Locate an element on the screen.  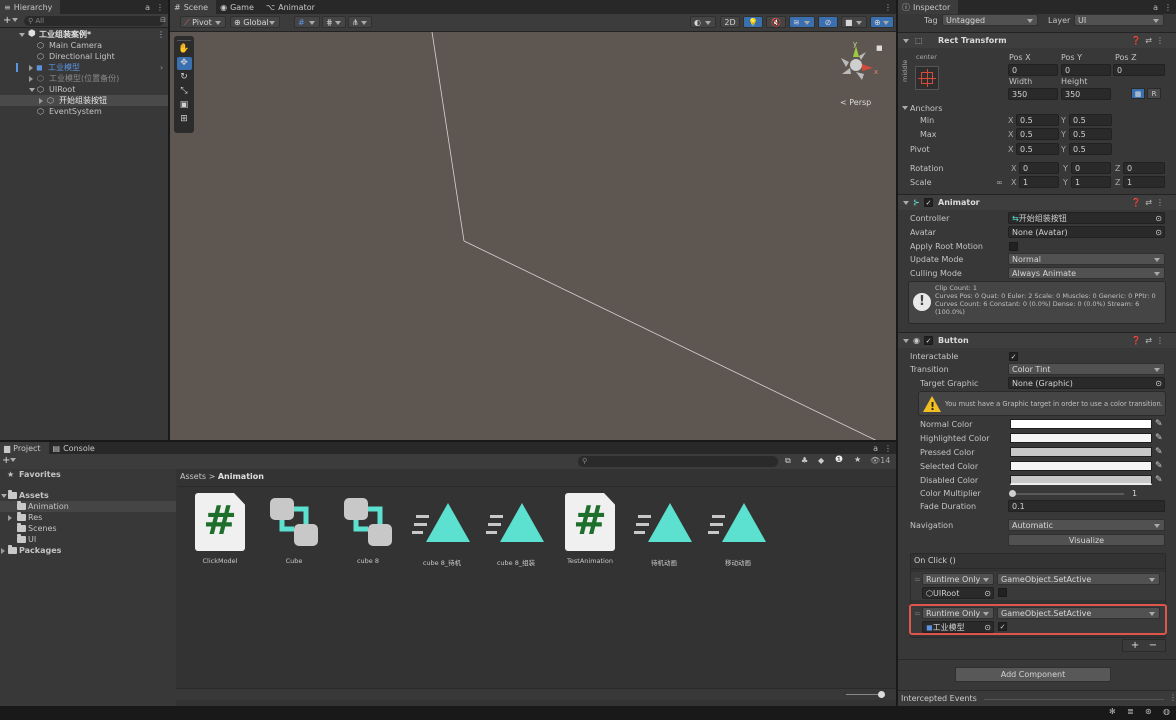
tab-animator: ⌥ Animator is located at coordinates (292, 7).